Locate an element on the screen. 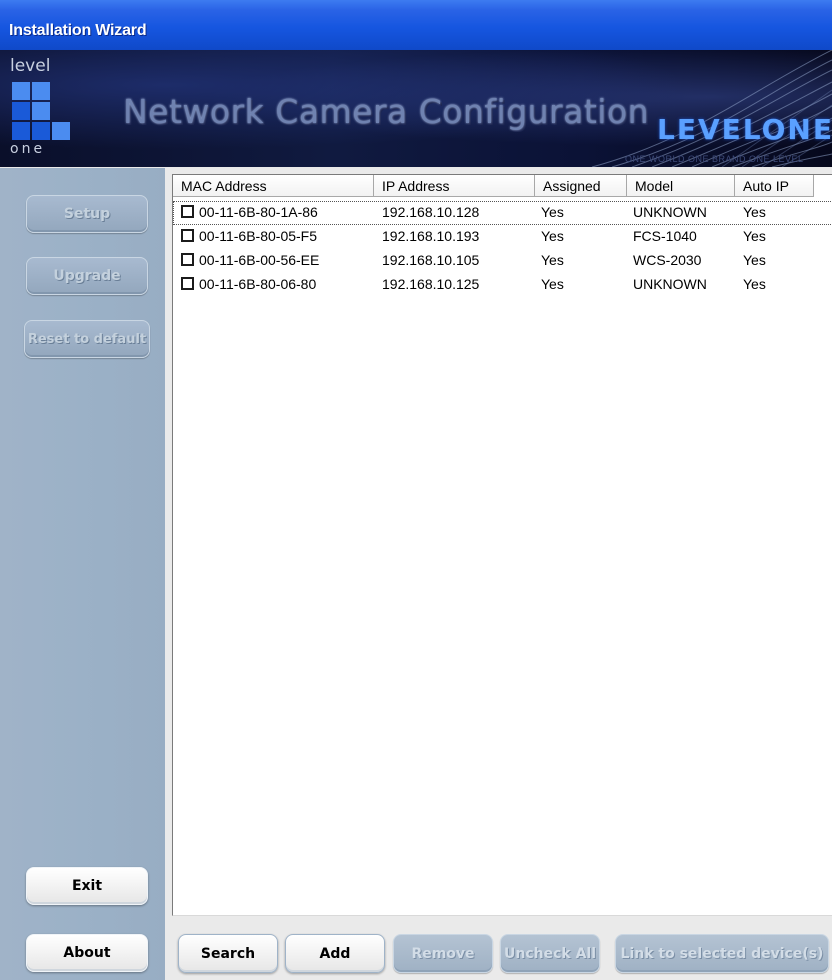 This screenshot has width=832, height=980. upgrade-button: Upgrade is located at coordinates (87, 276).